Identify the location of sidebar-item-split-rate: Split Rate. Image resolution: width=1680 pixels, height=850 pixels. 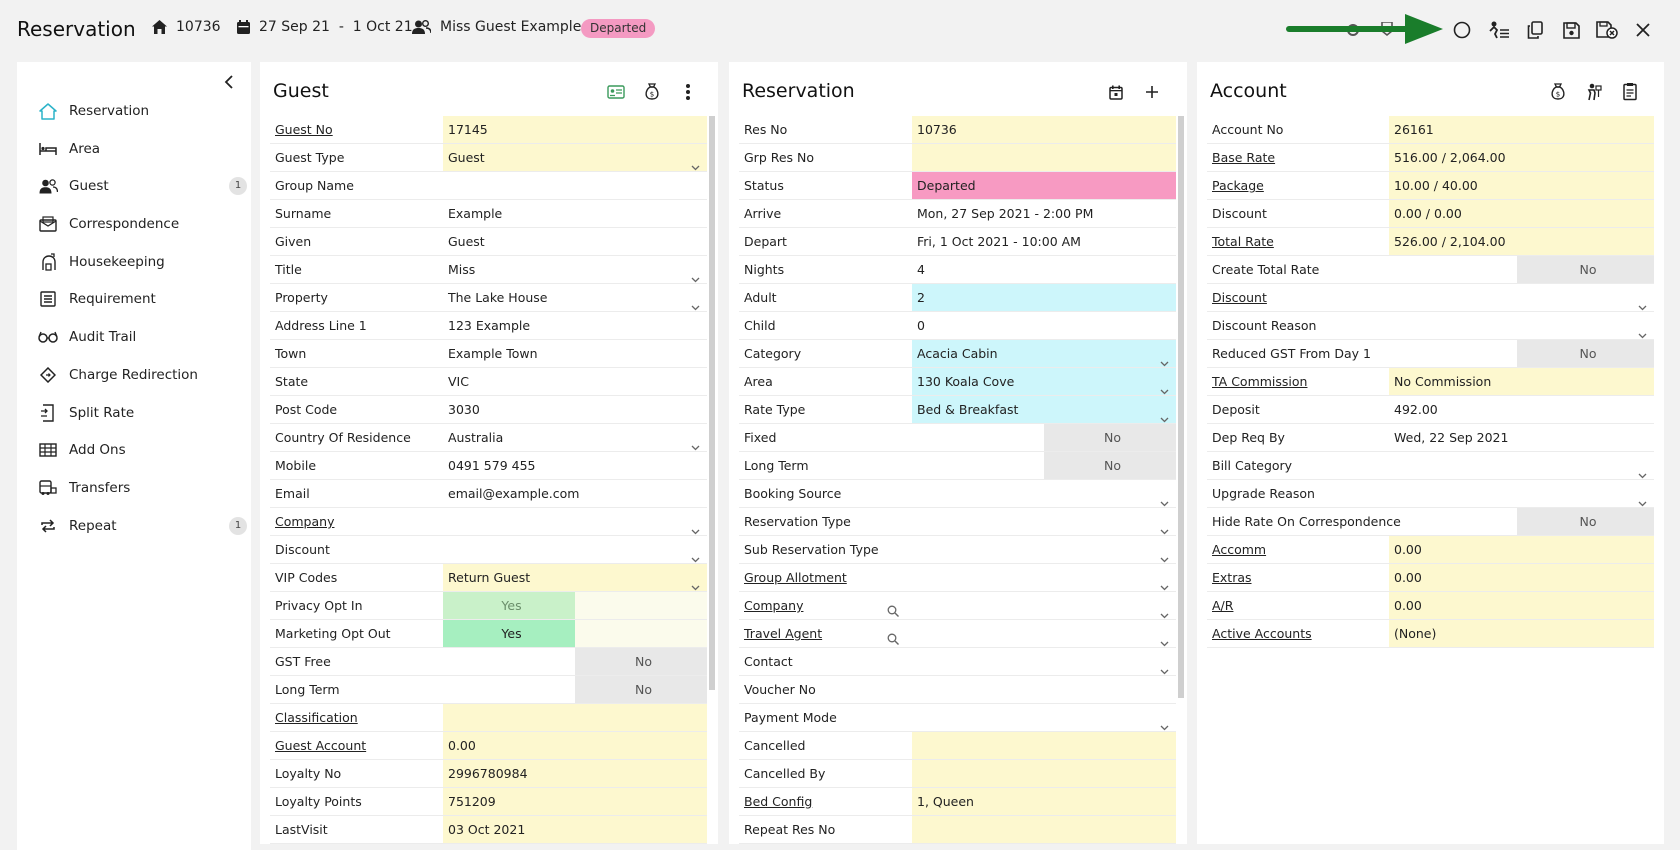
(142, 413).